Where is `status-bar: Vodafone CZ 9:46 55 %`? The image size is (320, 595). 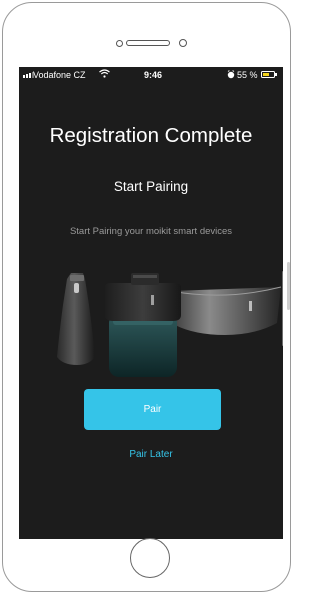
status-bar: Vodafone CZ 9:46 55 % is located at coordinates (151, 75).